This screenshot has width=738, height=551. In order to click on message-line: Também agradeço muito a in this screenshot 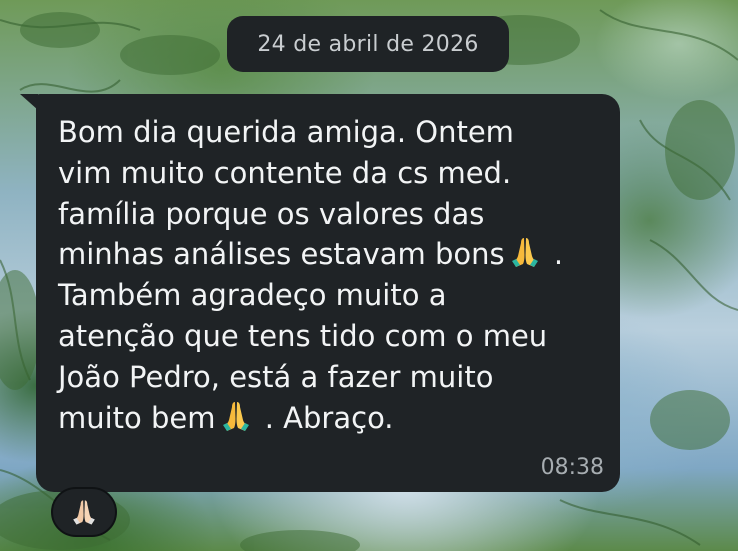, I will do `click(252, 295)`.